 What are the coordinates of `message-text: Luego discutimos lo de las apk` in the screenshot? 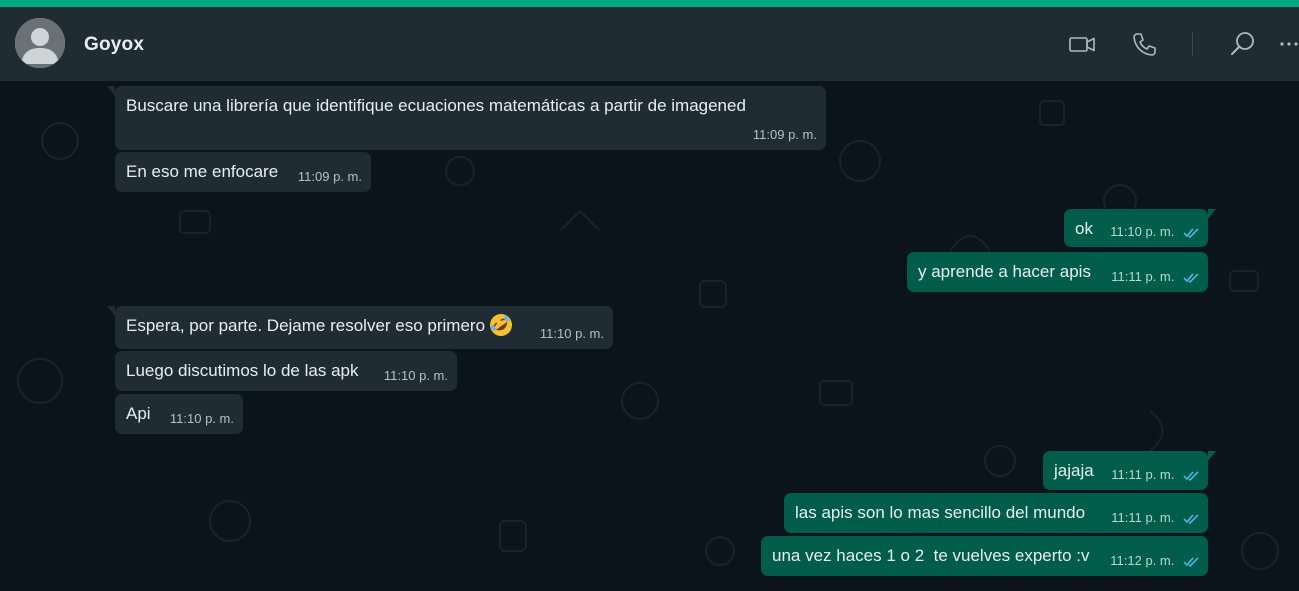 It's located at (242, 370).